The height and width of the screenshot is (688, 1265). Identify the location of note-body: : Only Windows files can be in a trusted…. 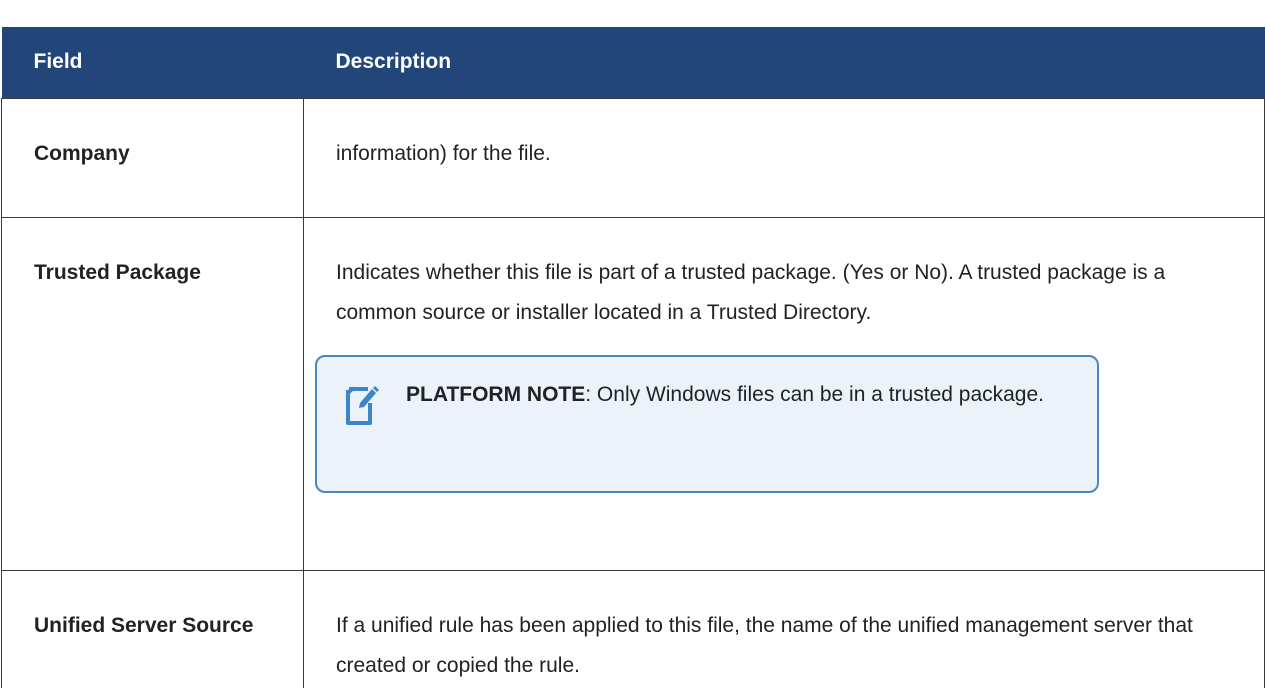
(814, 394).